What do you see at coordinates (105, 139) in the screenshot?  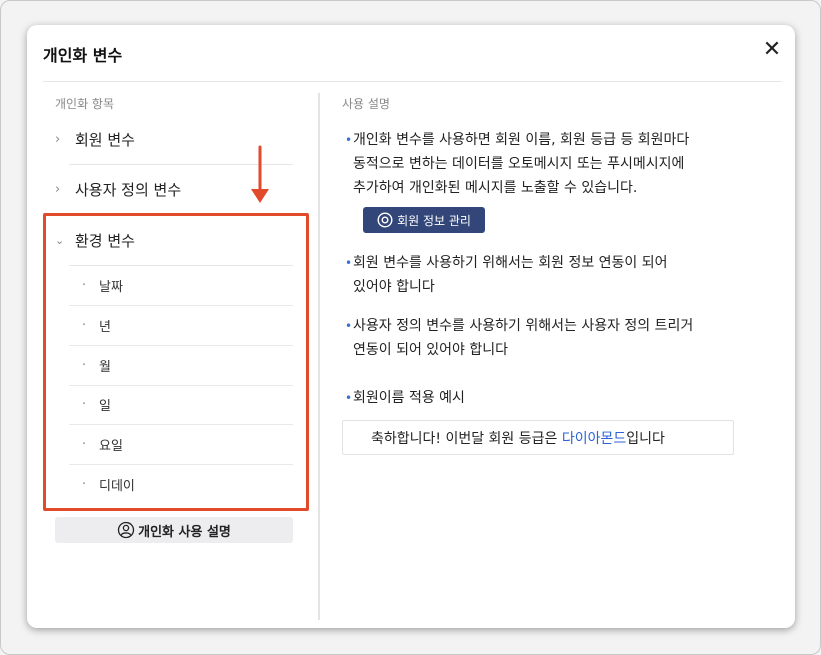 I see `accordion-label: 회원 변수` at bounding box center [105, 139].